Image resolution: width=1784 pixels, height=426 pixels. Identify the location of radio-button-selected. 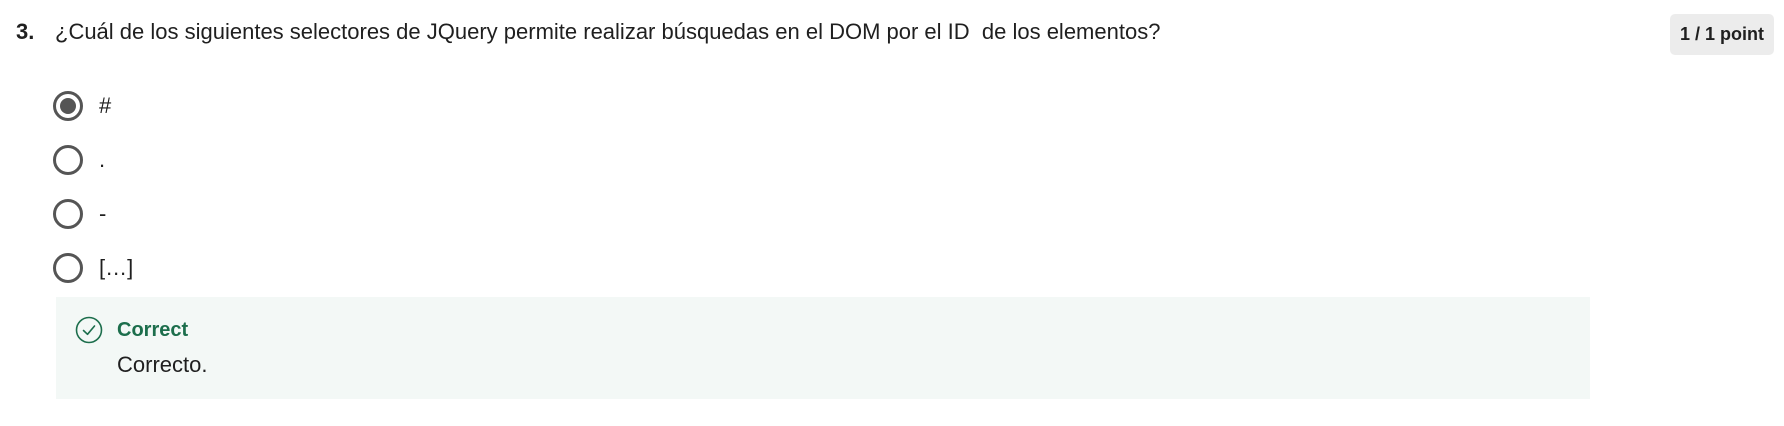
(68, 106).